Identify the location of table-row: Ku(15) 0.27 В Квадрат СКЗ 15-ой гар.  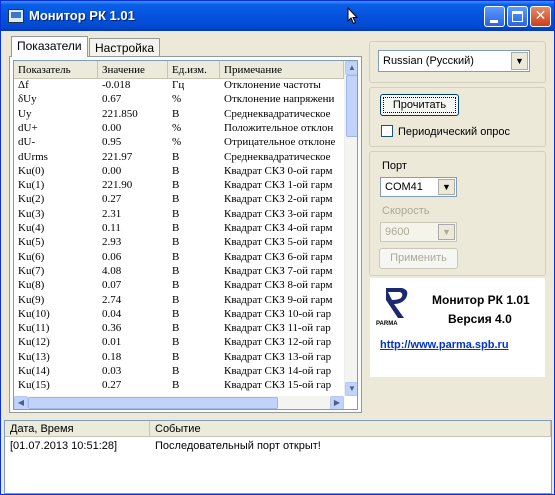
(179, 386).